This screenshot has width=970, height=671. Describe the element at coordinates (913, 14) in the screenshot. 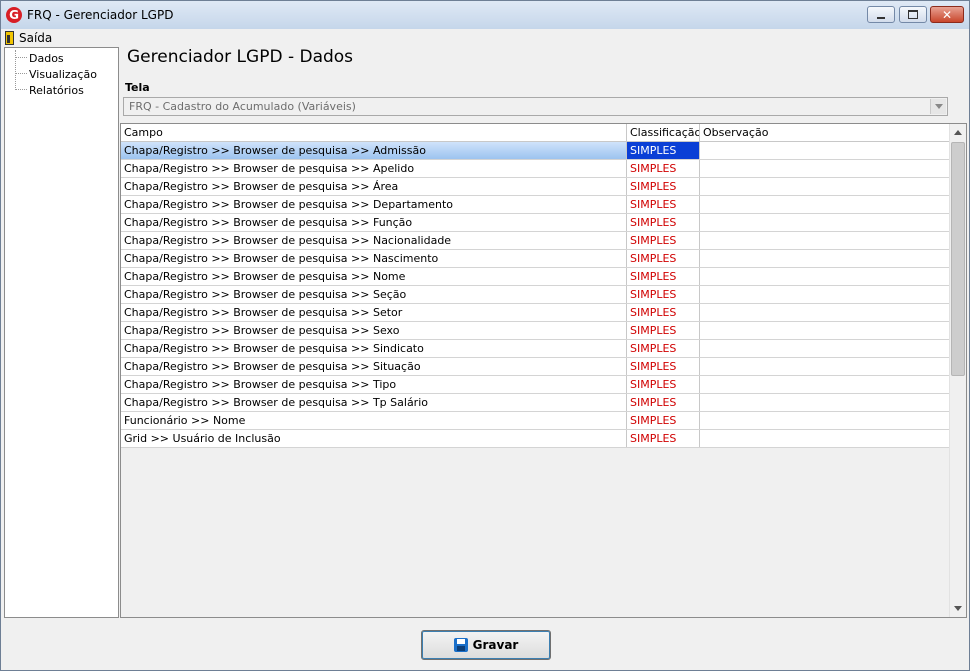

I see `maximize-button` at that location.